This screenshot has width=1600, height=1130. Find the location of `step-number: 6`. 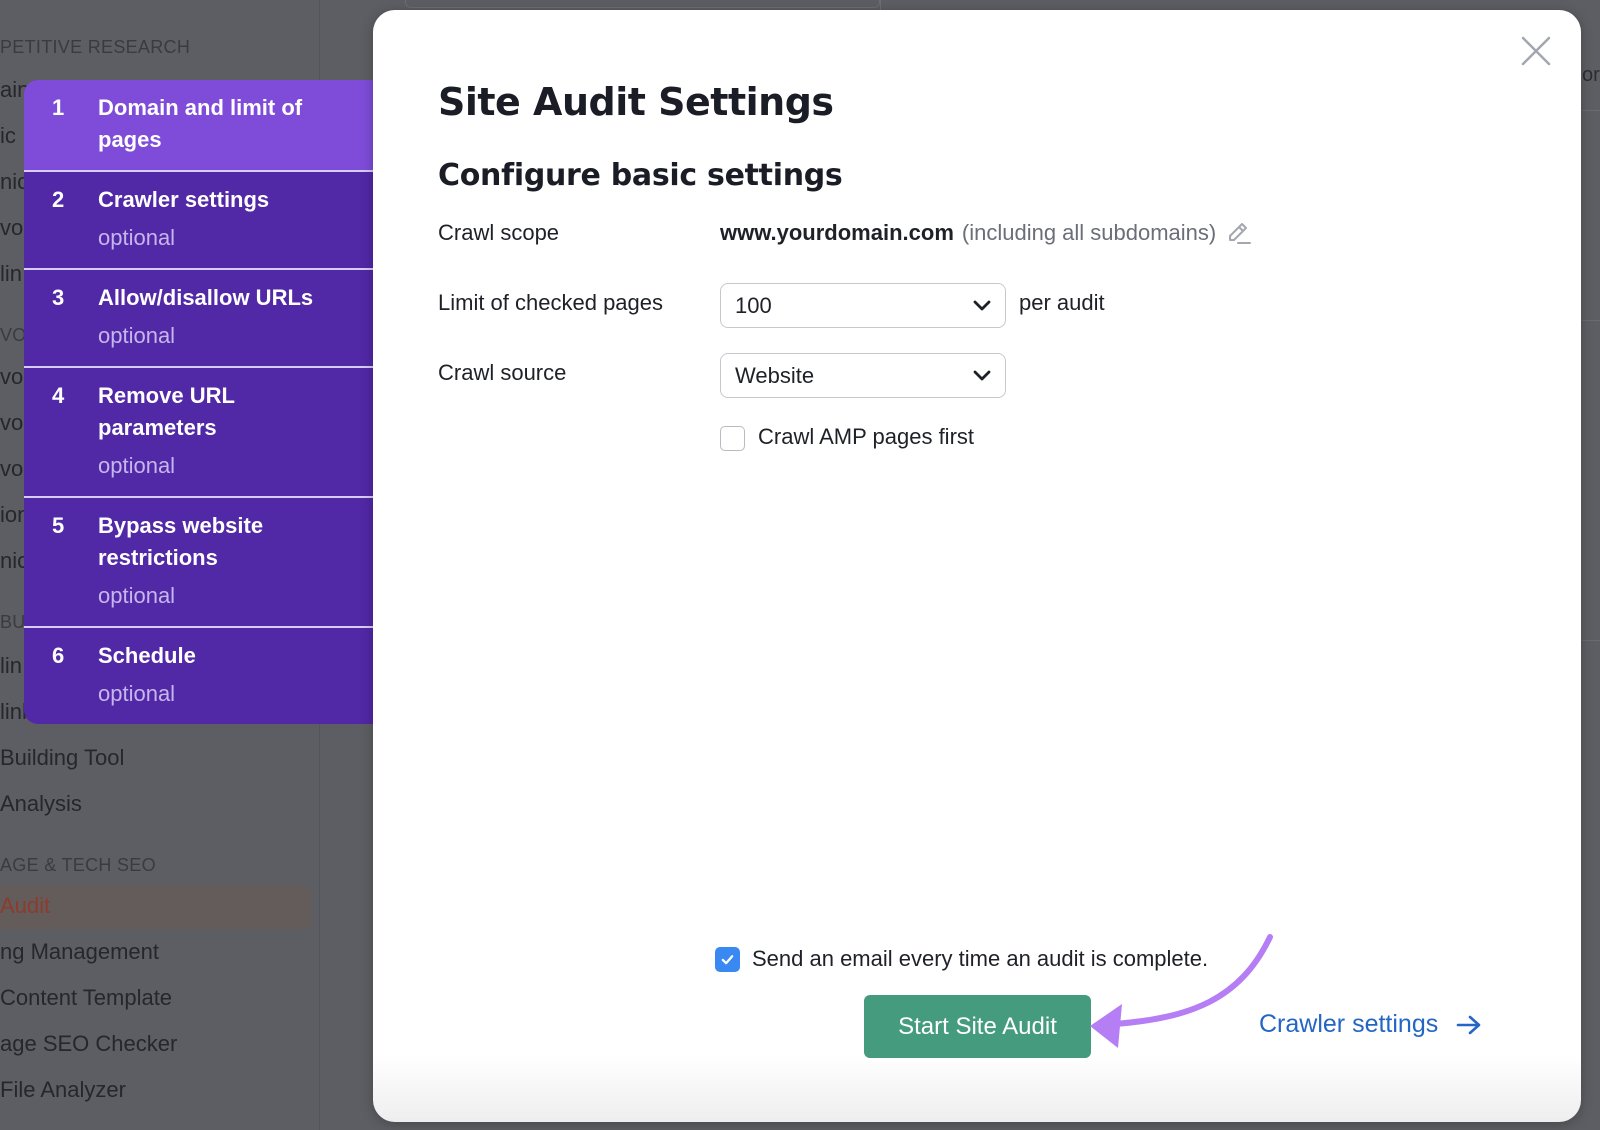

step-number: 6 is located at coordinates (58, 655).